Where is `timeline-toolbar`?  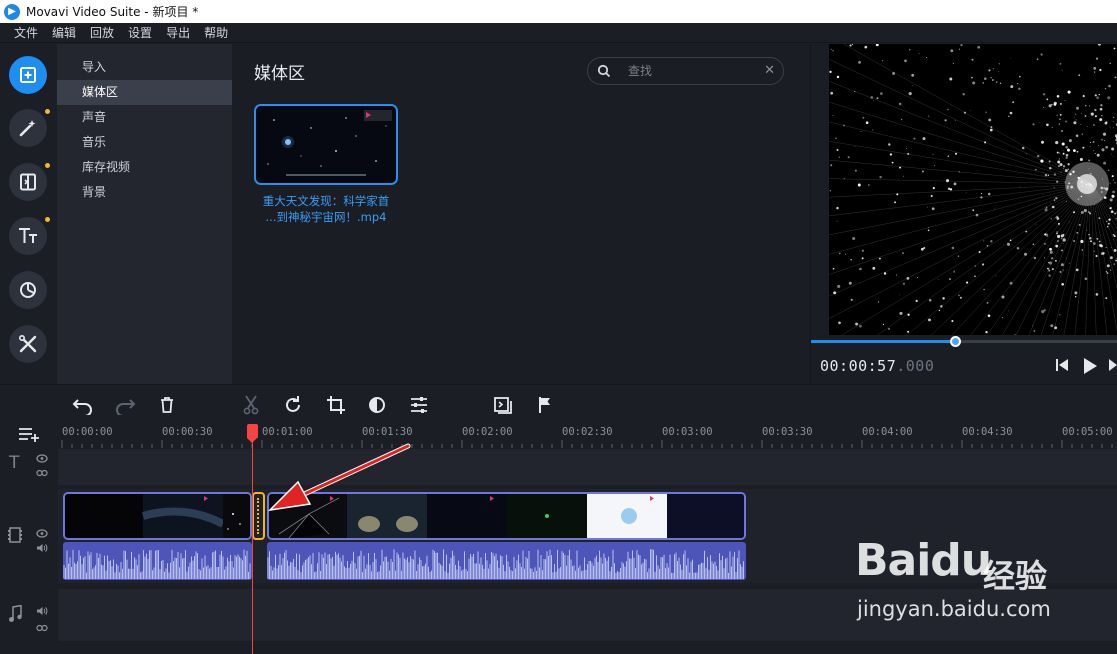
timeline-toolbar is located at coordinates (558, 404).